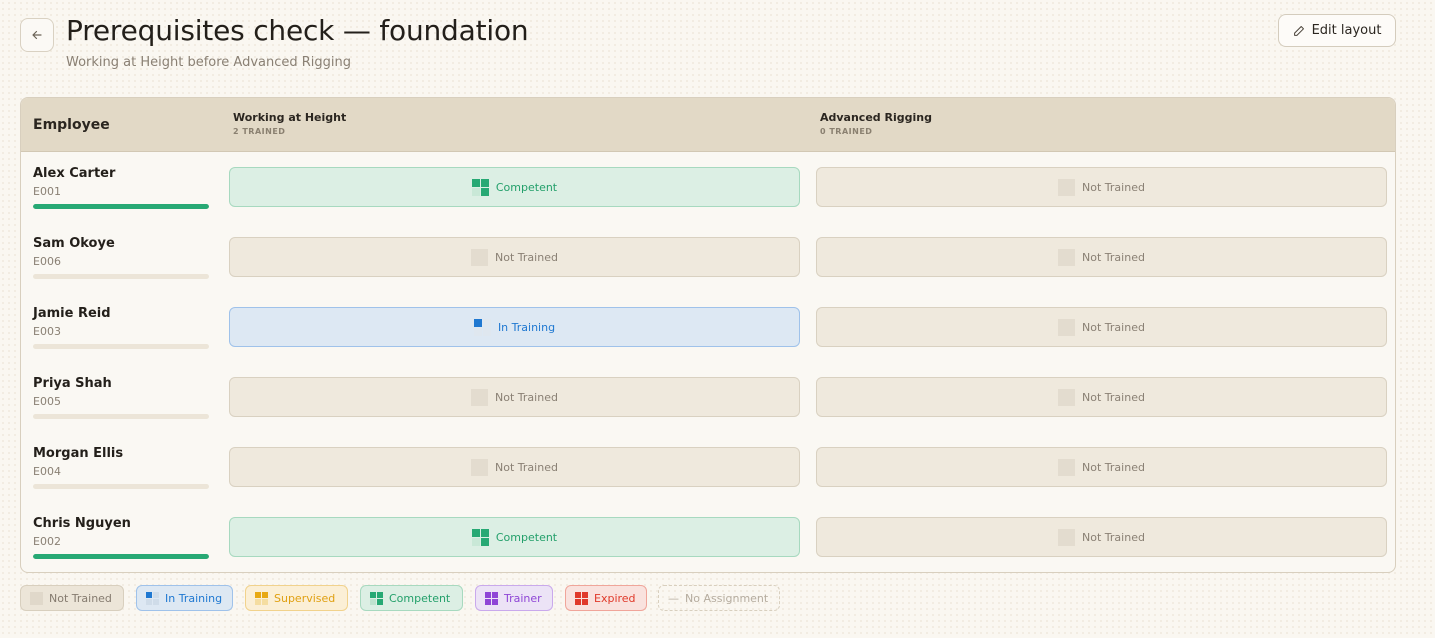 The height and width of the screenshot is (638, 1435). I want to click on skill-trained-count: 0 TRAINED, so click(846, 131).